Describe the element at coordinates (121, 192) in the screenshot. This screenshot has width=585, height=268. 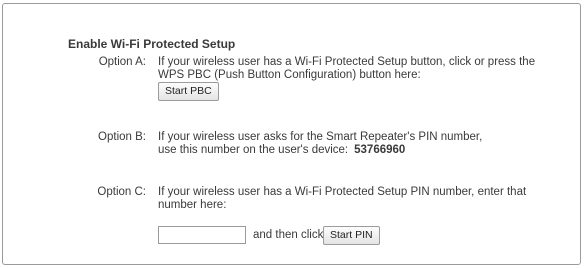
I see `option-c-label: Option C:` at that location.